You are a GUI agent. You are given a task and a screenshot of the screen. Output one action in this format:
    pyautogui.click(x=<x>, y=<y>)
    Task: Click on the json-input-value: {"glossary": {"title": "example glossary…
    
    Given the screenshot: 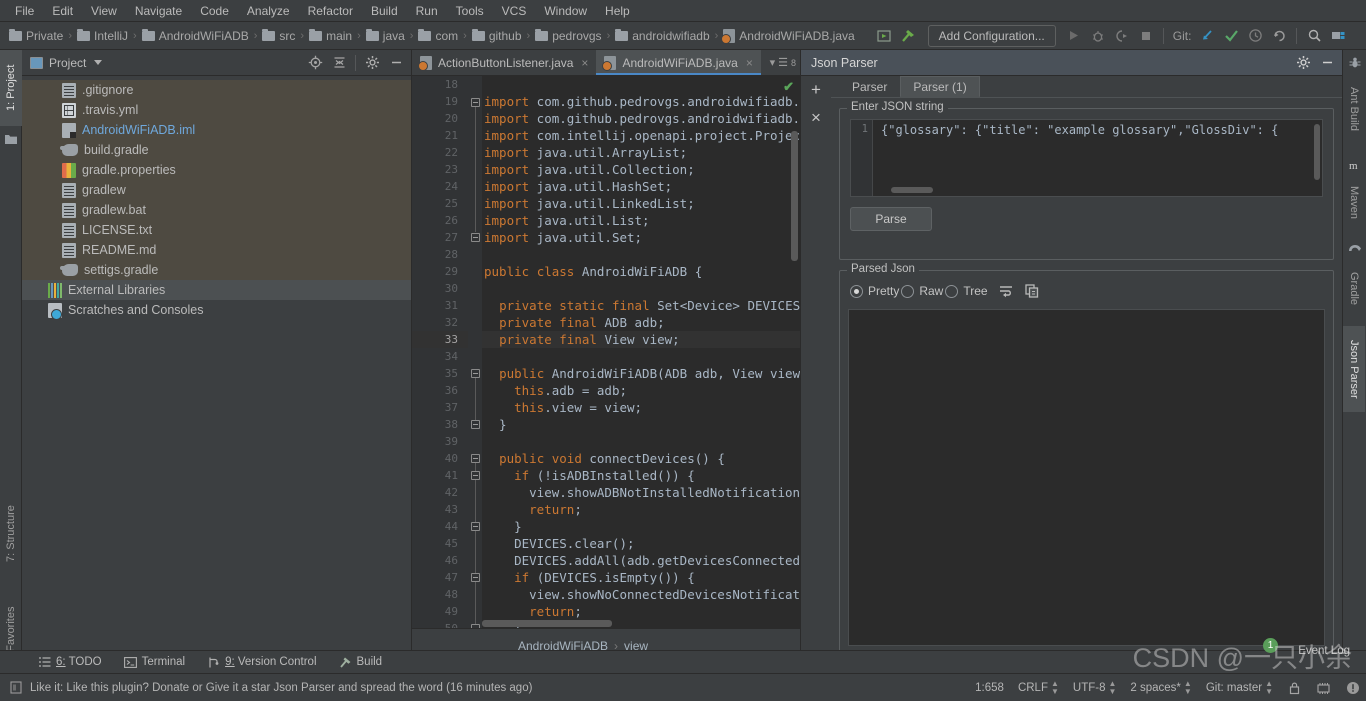 What is the action you would take?
    pyautogui.click(x=1094, y=130)
    